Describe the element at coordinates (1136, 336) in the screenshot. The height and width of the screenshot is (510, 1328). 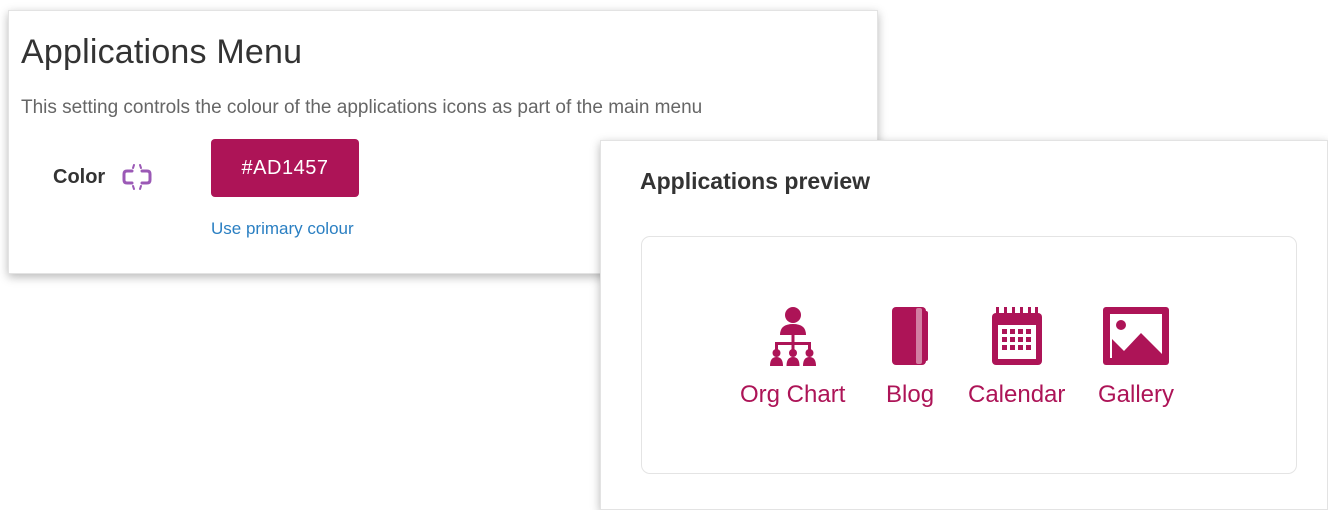
I see `image-icon` at that location.